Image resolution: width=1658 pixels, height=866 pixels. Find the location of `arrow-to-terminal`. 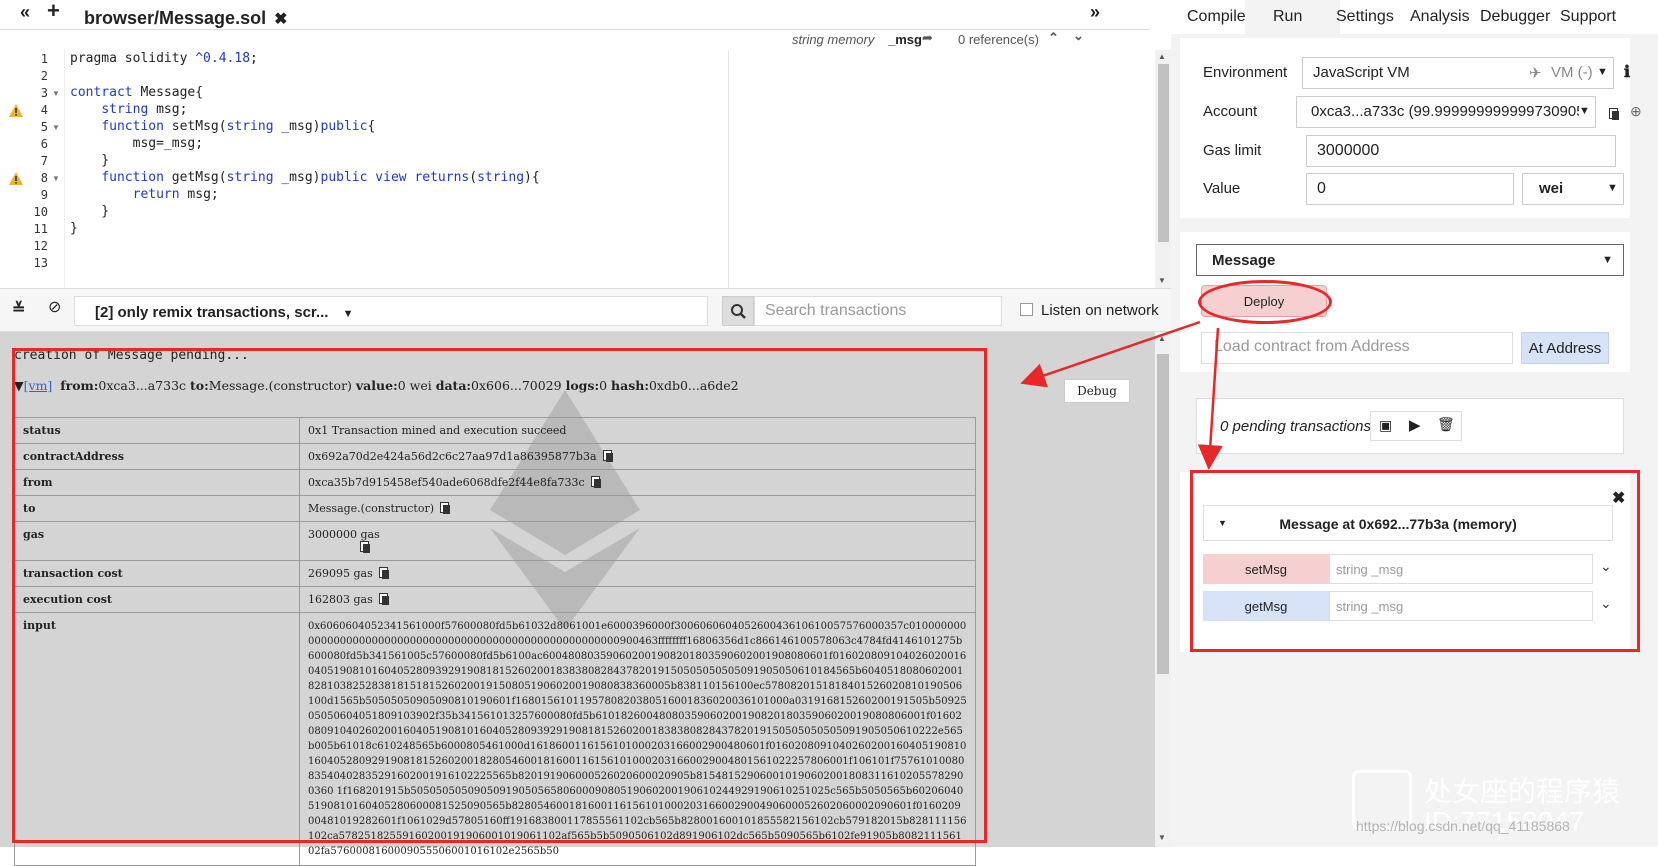

arrow-to-terminal is located at coordinates (1110, 354).